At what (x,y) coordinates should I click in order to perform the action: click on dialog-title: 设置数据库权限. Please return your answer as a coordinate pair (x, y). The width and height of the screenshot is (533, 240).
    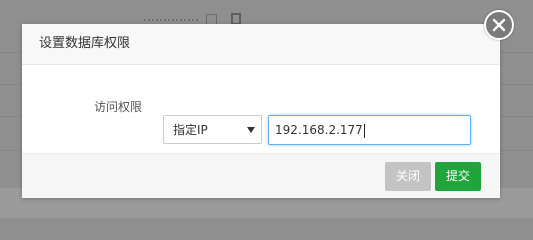
    Looking at the image, I should click on (85, 43).